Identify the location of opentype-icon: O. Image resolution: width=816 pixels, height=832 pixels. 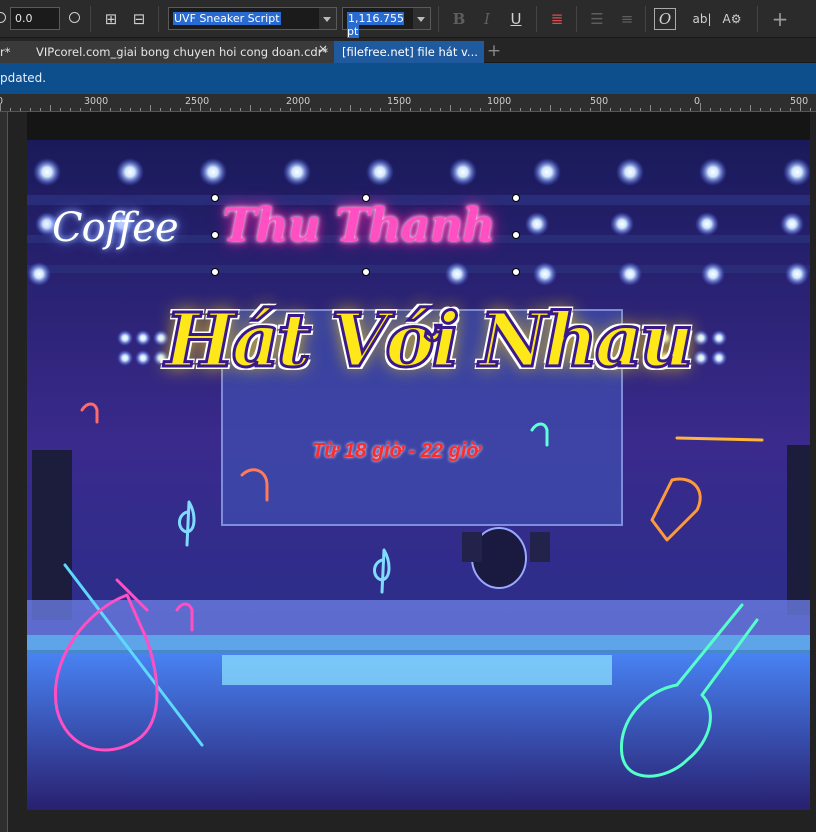
(665, 19).